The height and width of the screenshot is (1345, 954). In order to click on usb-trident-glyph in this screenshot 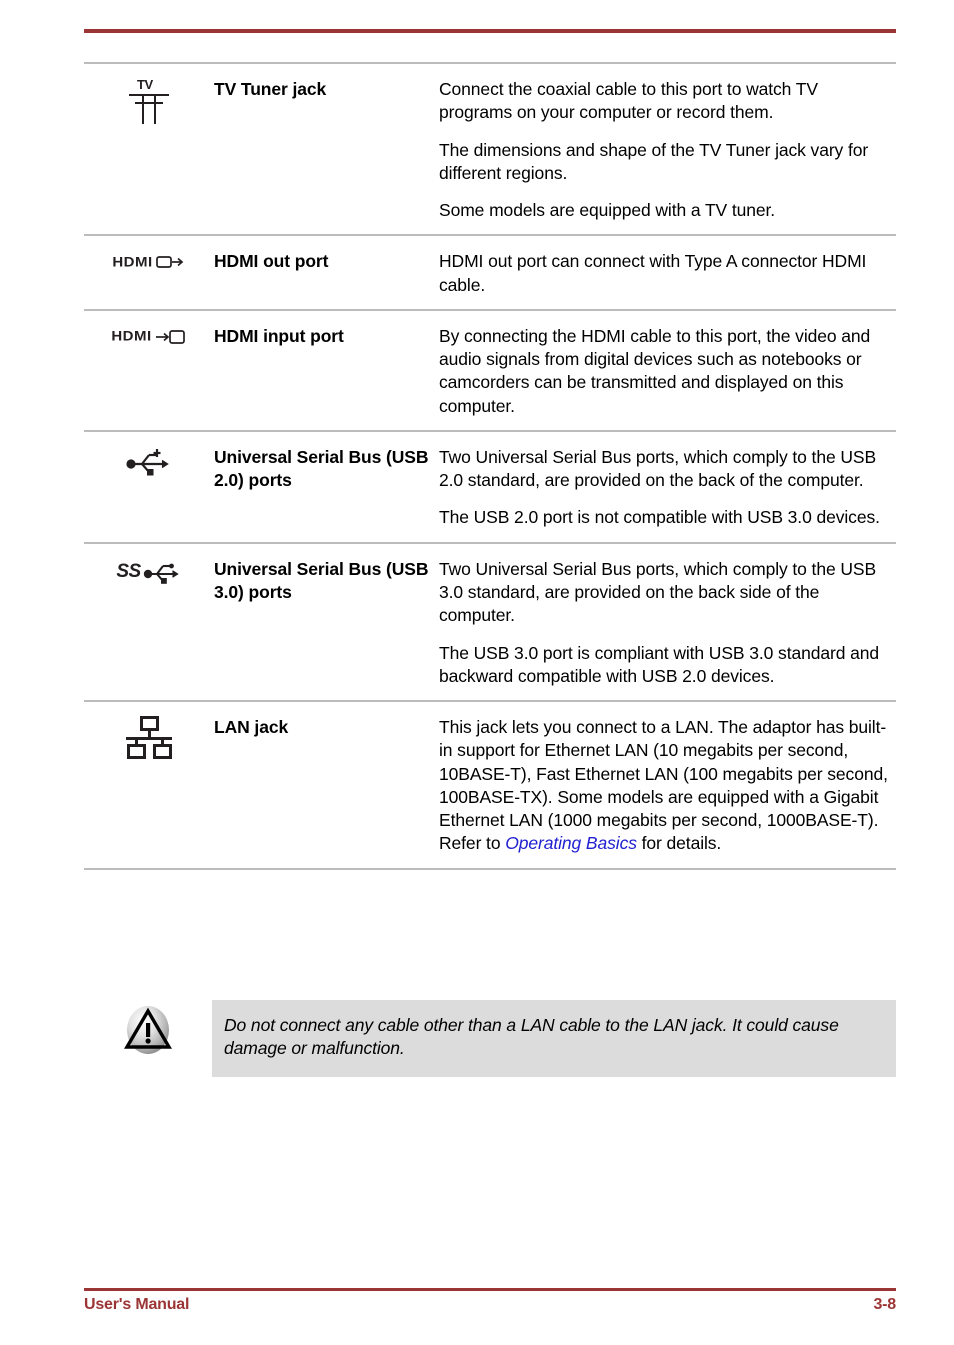, I will do `click(147, 462)`.